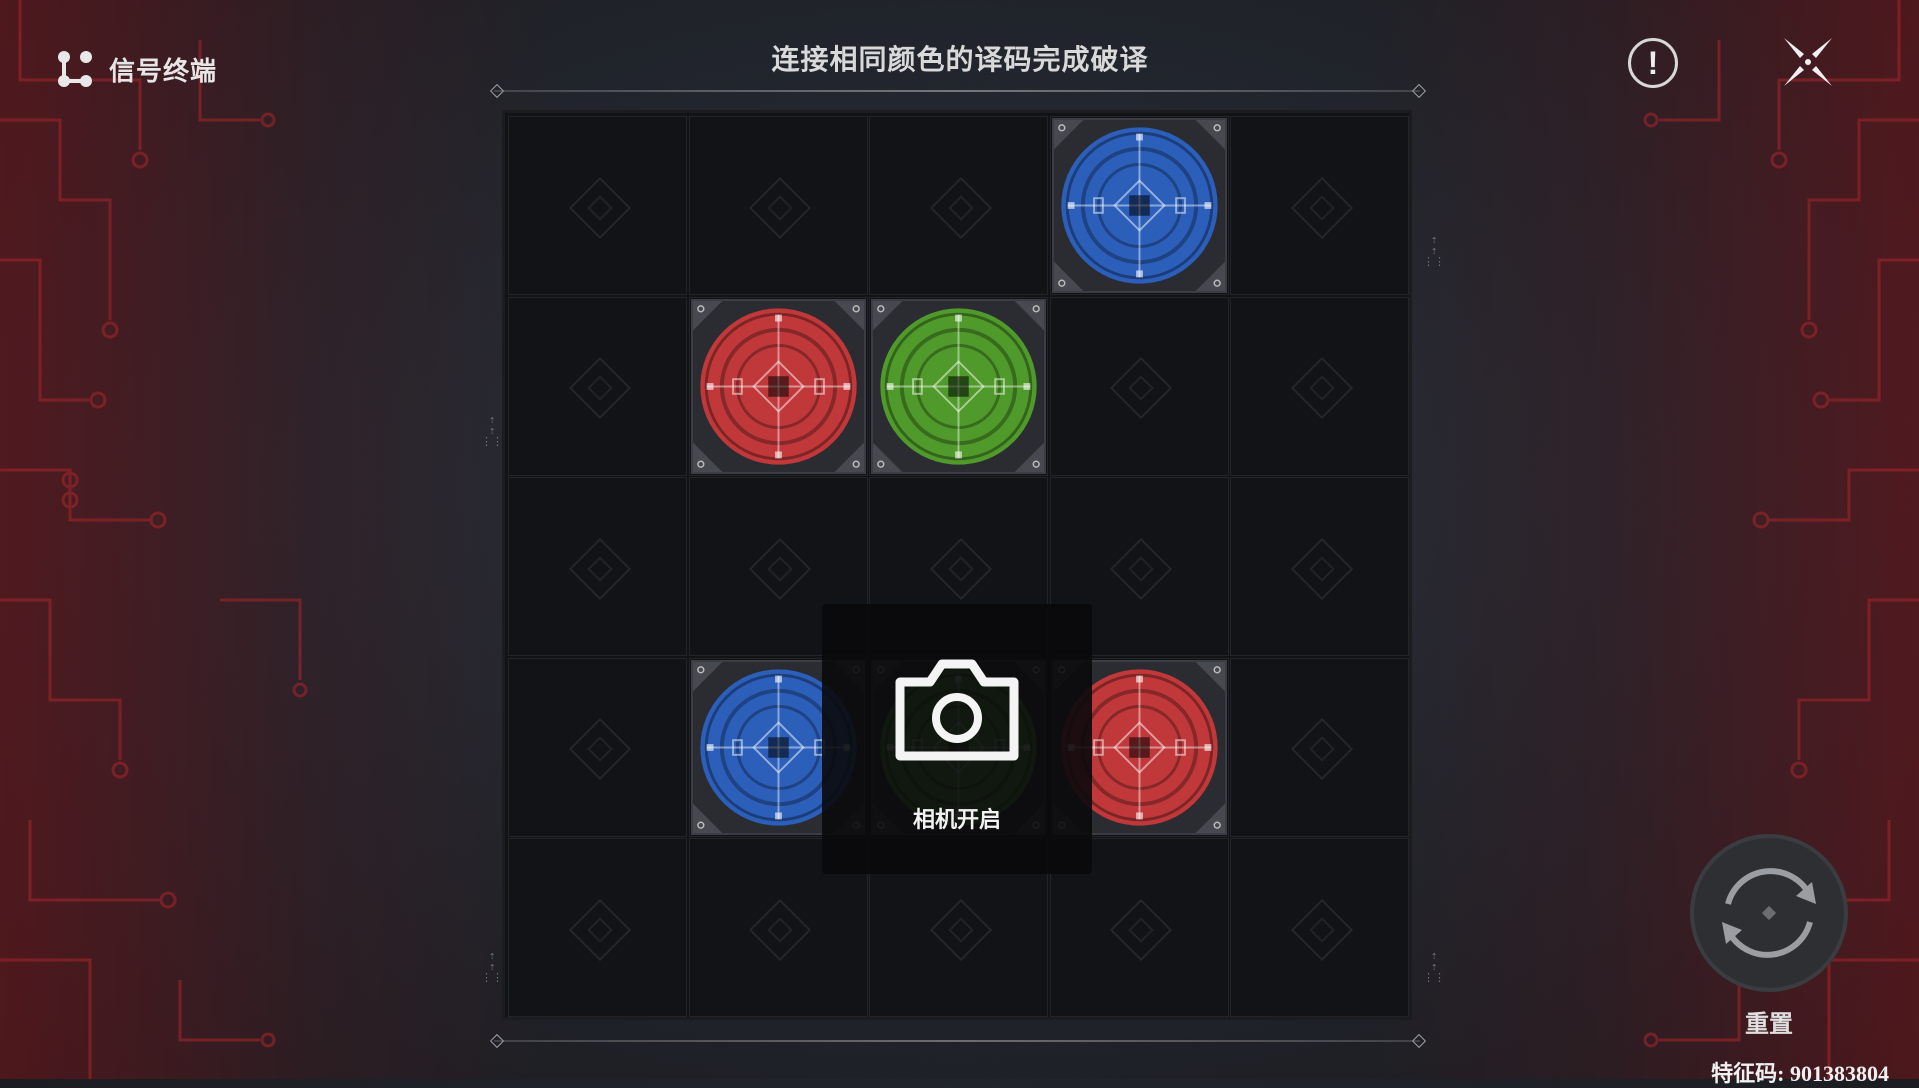 The width and height of the screenshot is (1919, 1088). I want to click on reset-button, so click(1769, 913).